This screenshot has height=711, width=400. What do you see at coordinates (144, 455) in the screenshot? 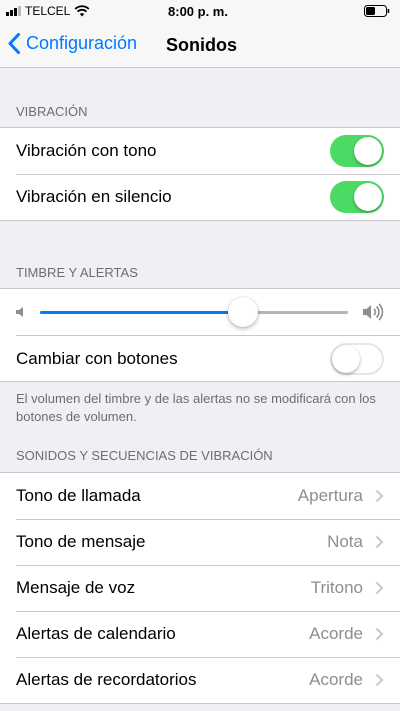
I see `section-header-sounds: SONIDOS Y SECUENCIAS DE VIBRACIÓN` at bounding box center [144, 455].